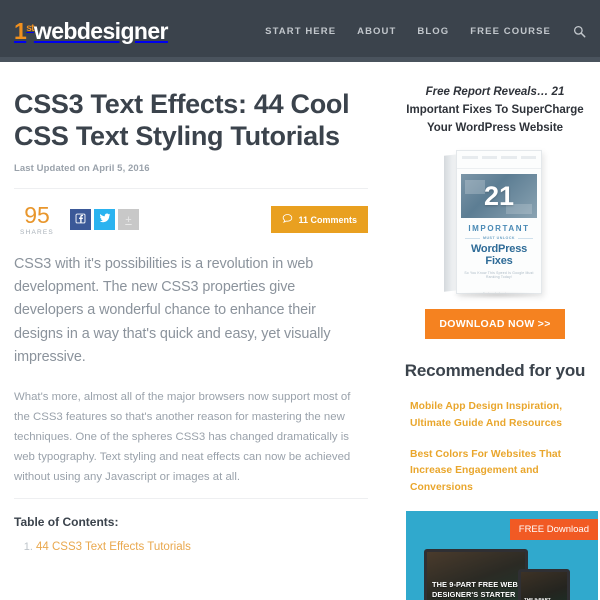  Describe the element at coordinates (433, 31) in the screenshot. I see `nav-item-blog: BLOG` at that location.